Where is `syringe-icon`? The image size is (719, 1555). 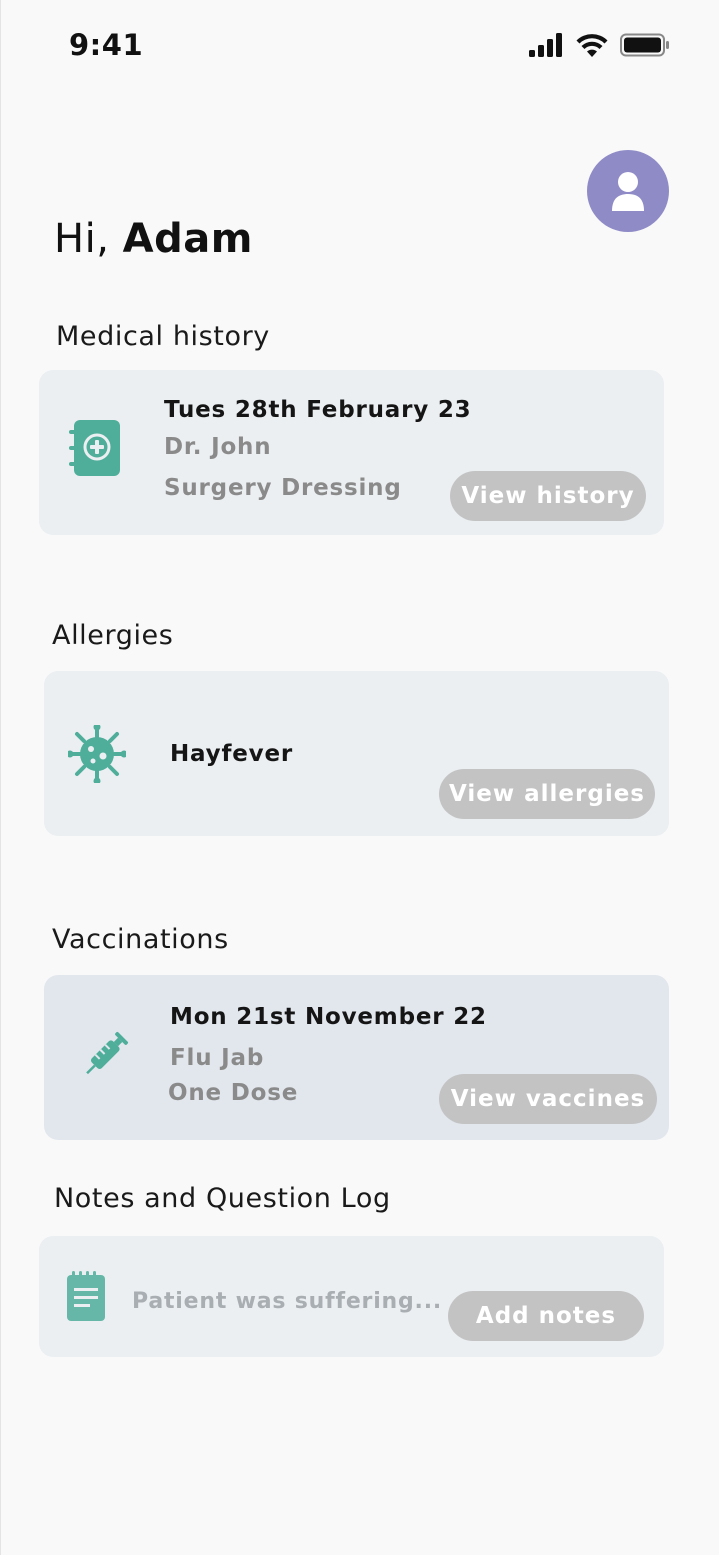
syringe-icon is located at coordinates (107, 1053).